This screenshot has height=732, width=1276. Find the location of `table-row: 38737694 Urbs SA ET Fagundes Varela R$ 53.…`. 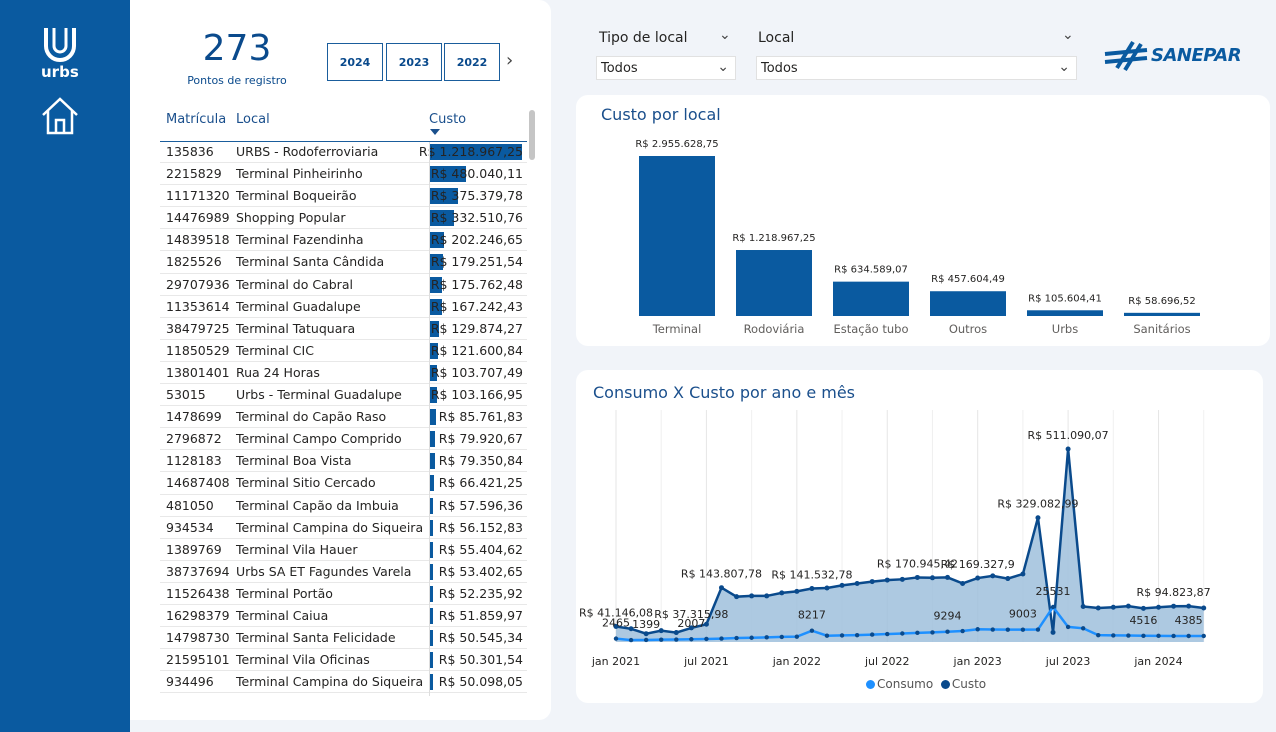

table-row: 38737694 Urbs SA ET Fagundes Varela R$ 53.… is located at coordinates (343, 572).